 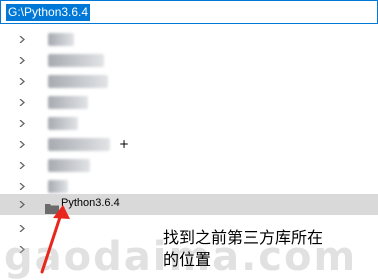 I want to click on annotation-text: 找到之前第三方库所在 的位置, so click(x=269, y=249).